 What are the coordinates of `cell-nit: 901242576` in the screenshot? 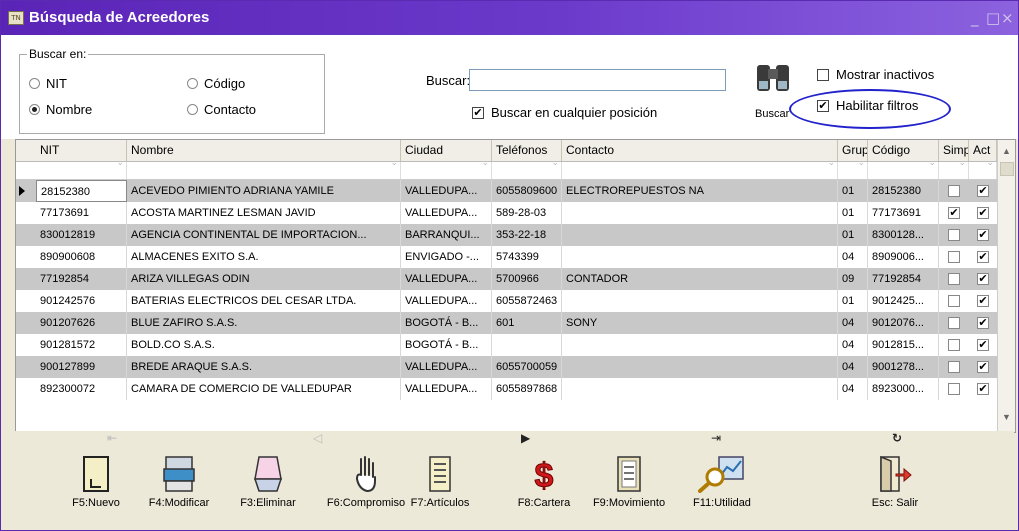 It's located at (81, 301).